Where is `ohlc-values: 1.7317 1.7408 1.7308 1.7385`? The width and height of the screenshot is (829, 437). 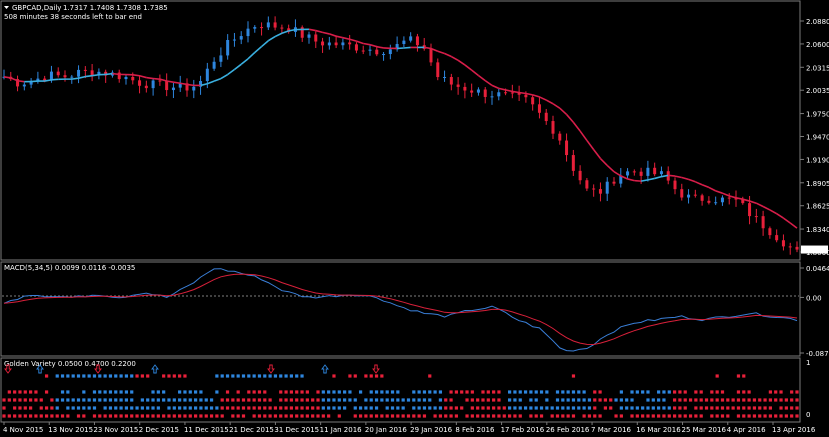 ohlc-values: 1.7317 1.7408 1.7308 1.7385 is located at coordinates (115, 8).